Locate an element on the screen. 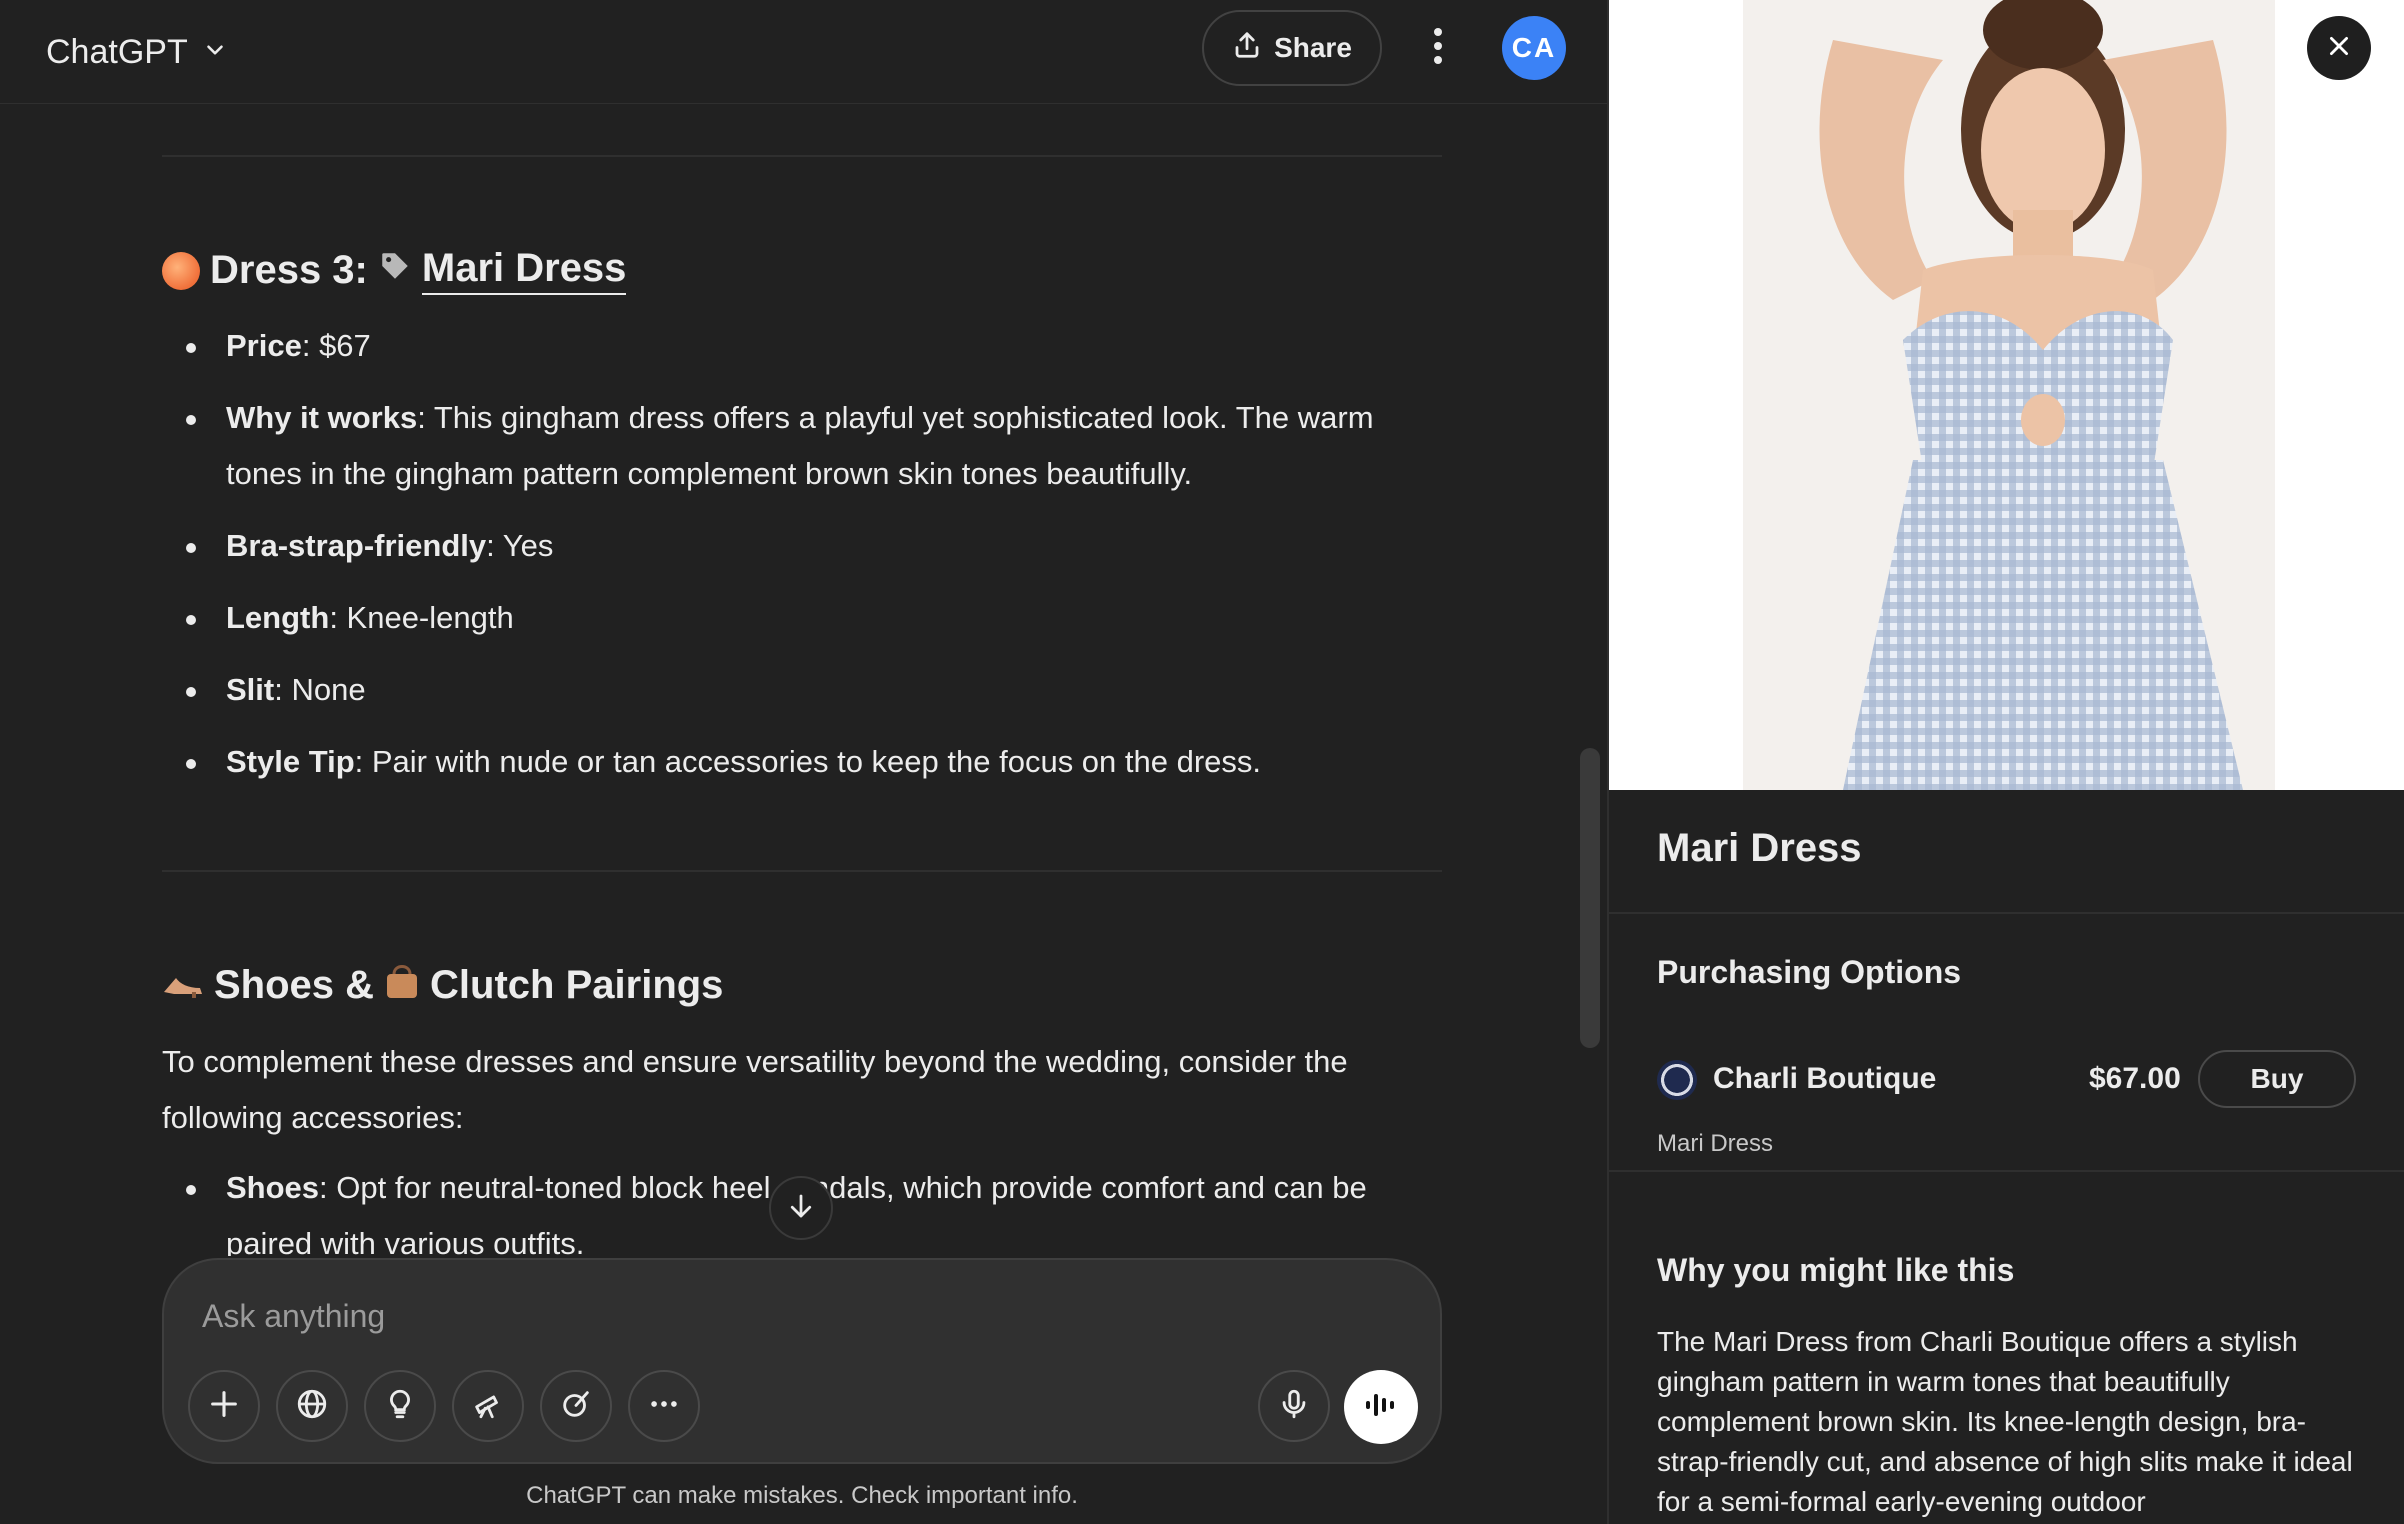 The height and width of the screenshot is (1524, 2404). chevron-down-icon is located at coordinates (215, 52).